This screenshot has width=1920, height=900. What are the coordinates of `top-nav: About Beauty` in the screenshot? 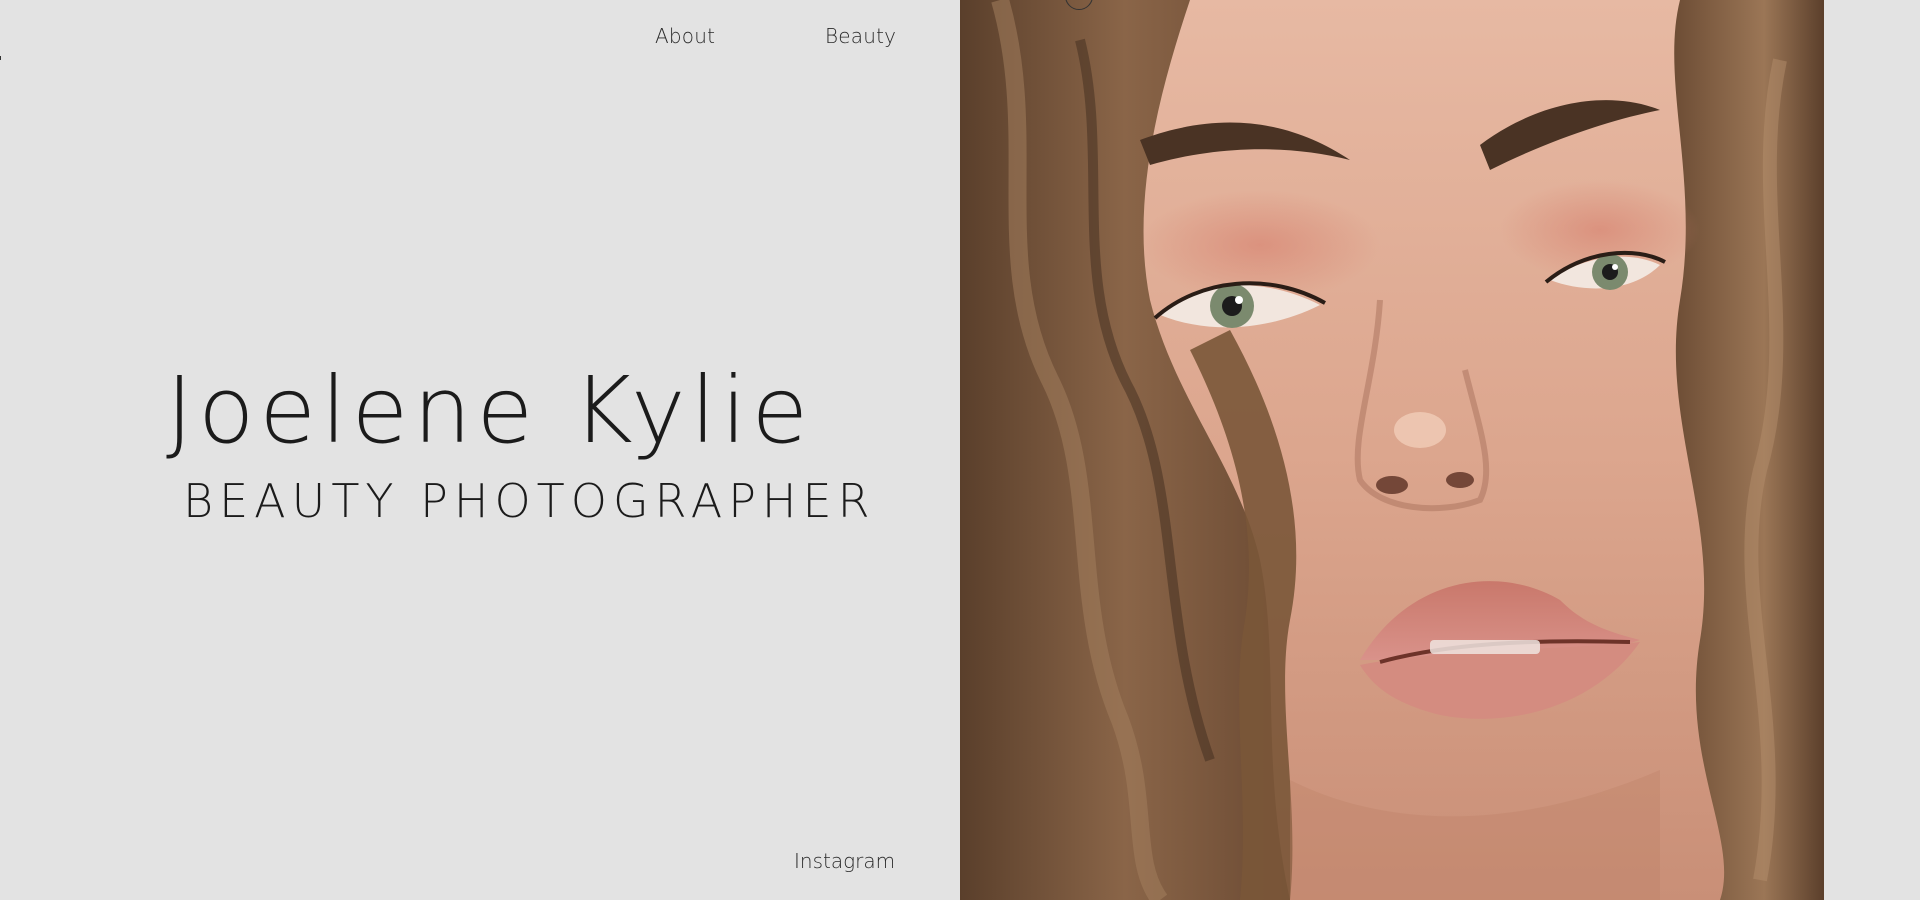 It's located at (480, 39).